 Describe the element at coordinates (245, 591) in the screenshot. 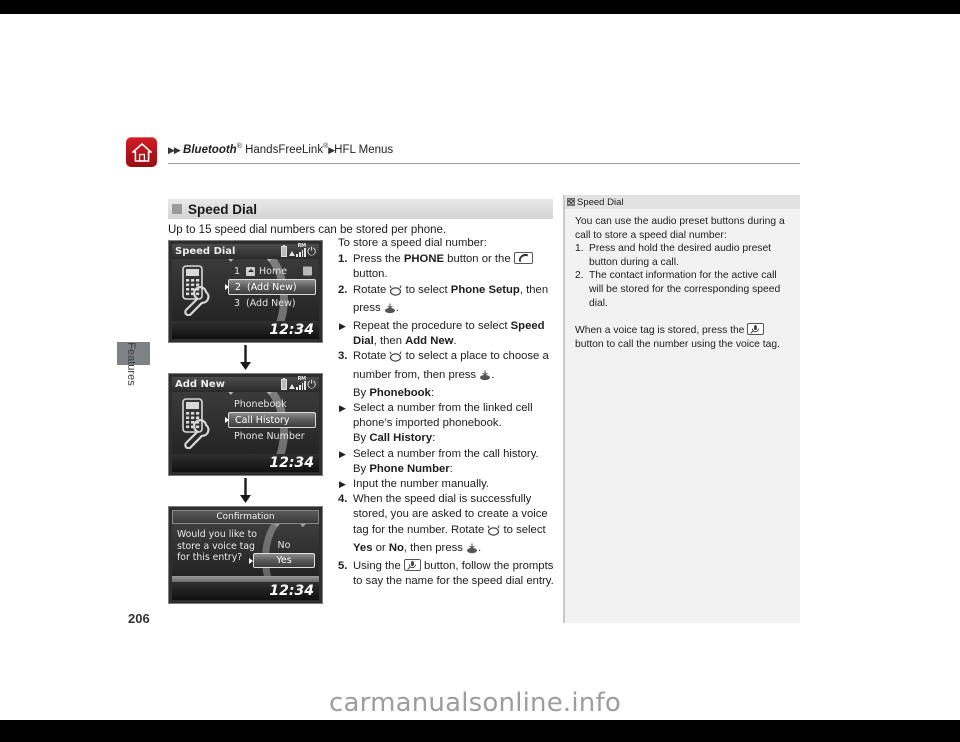

I see `screen3-status-bar: 12:34` at that location.